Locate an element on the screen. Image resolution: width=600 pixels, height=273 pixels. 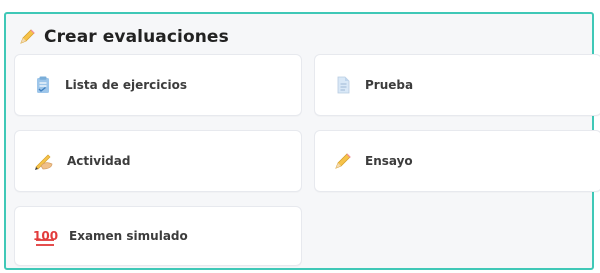
panel-title: Crear evaluaciones is located at coordinates (136, 37).